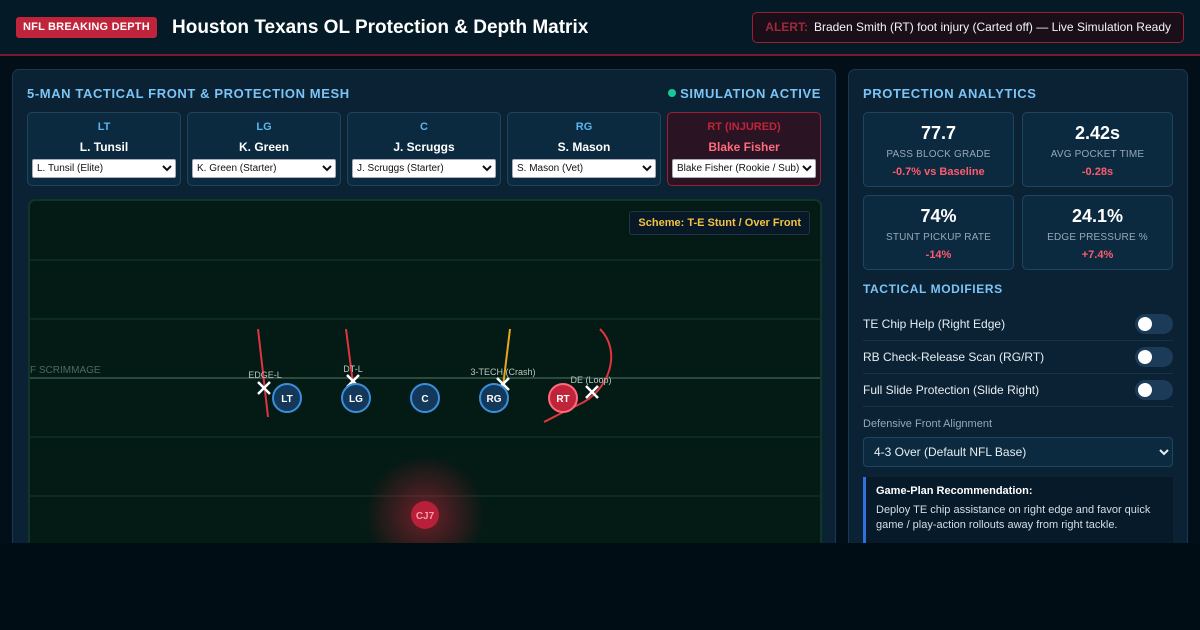  What do you see at coordinates (744, 127) in the screenshot?
I see `lineman-position: RT (INJURED)` at bounding box center [744, 127].